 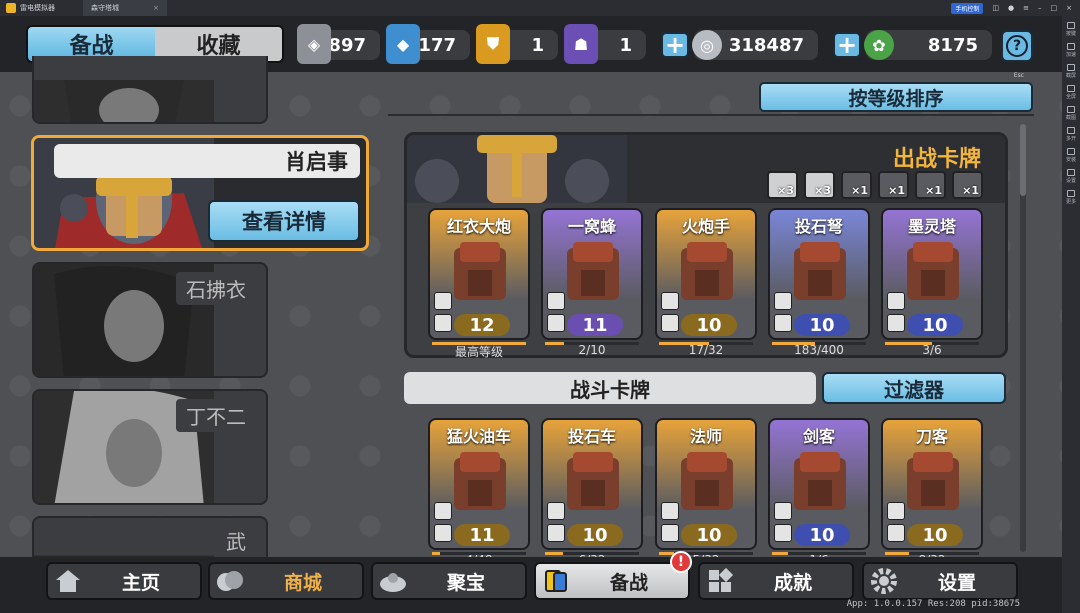 I want to click on unit-card: 投石弩 10, so click(x=819, y=274).